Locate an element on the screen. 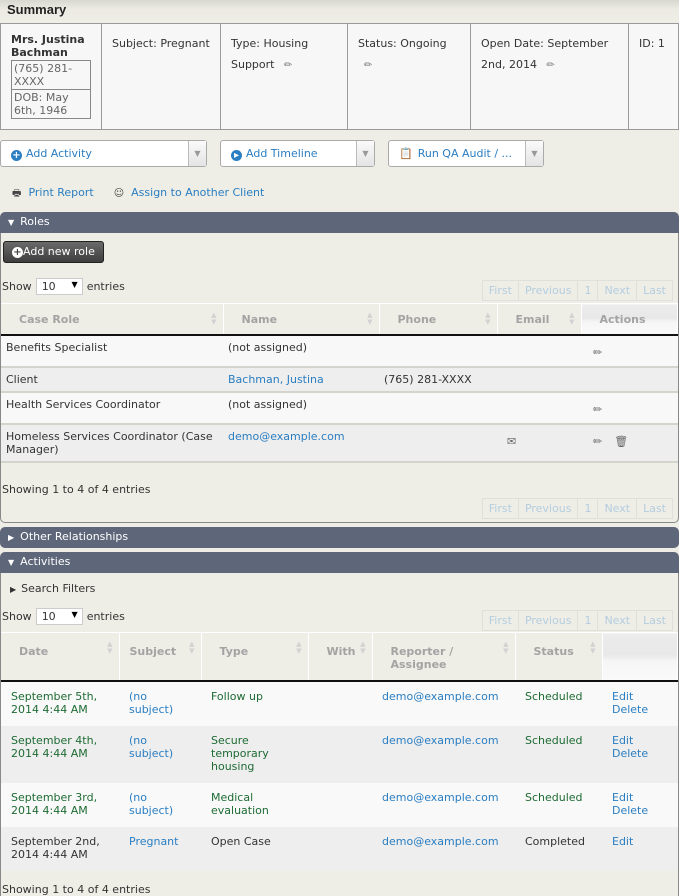 Image resolution: width=679 pixels, height=896 pixels. case-manager-email-link: demo@example.com is located at coordinates (286, 436).